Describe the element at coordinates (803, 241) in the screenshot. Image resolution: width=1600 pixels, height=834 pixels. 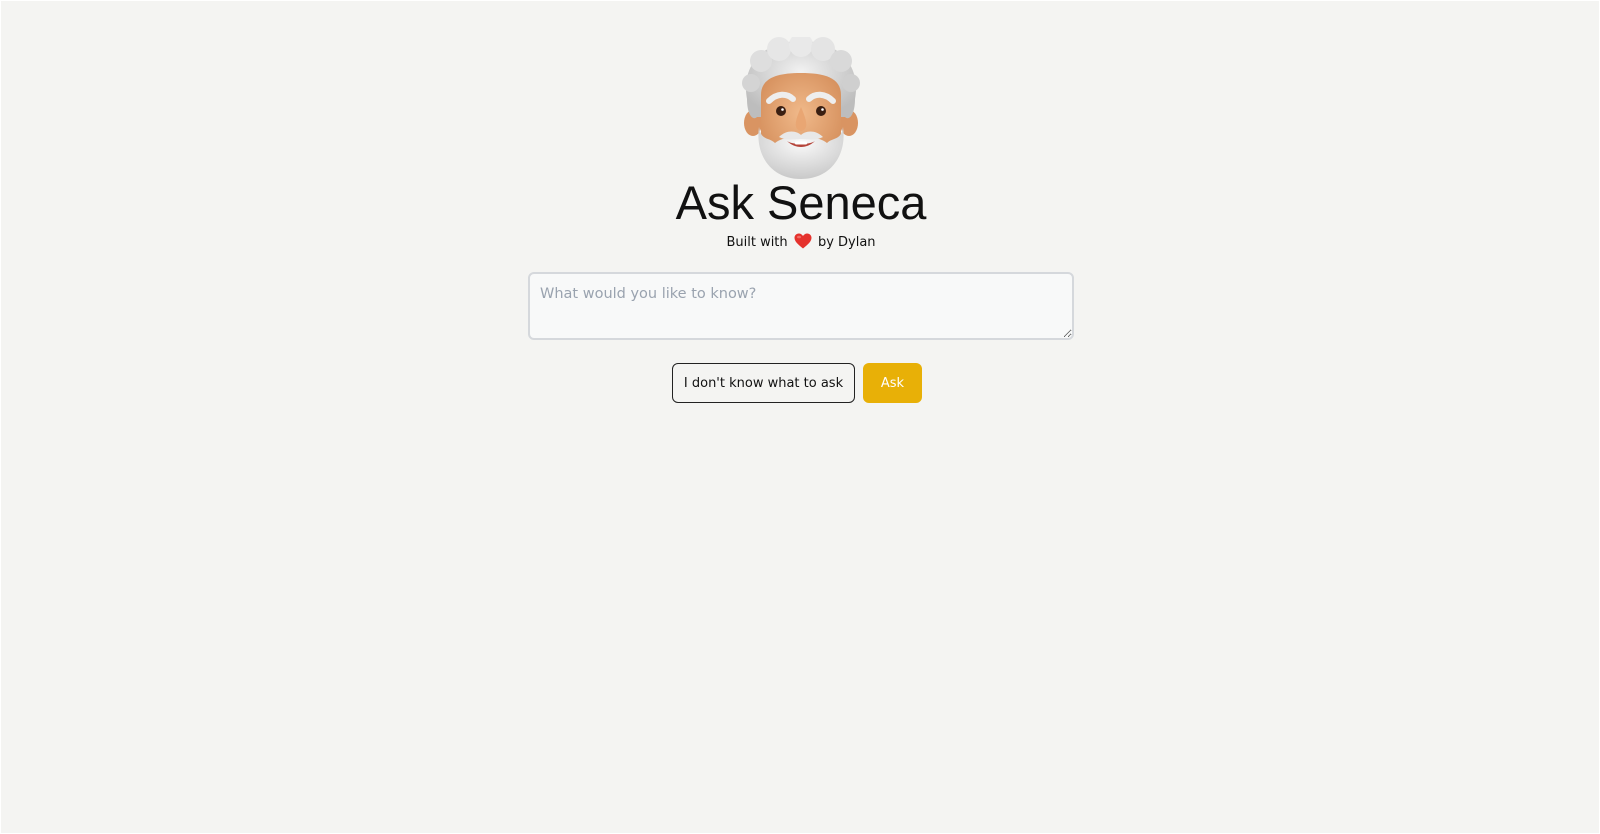
I see `heart-icon` at that location.